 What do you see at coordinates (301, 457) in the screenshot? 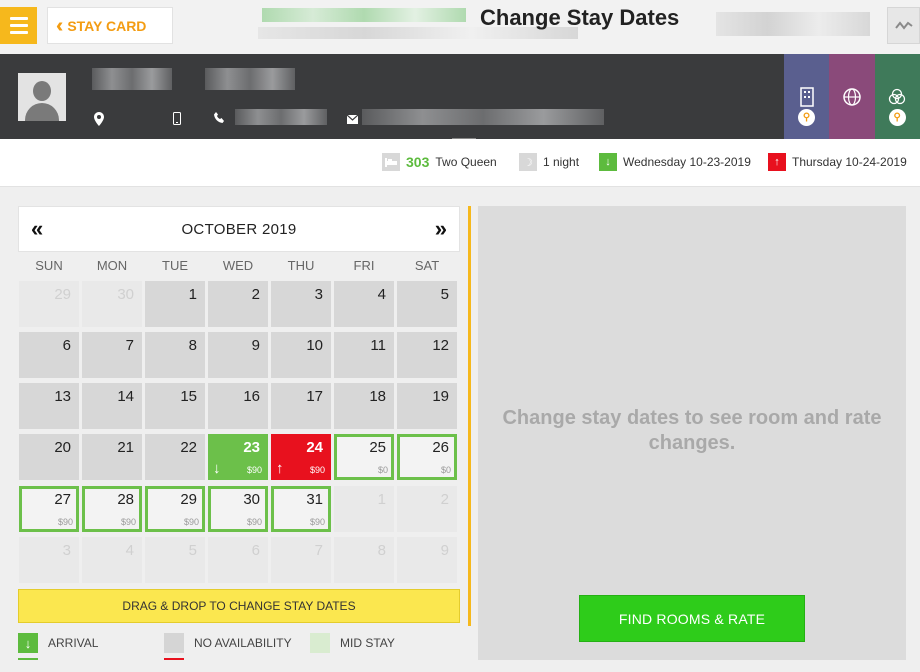
I see `calendar-day: 24 $90 ↑` at bounding box center [301, 457].